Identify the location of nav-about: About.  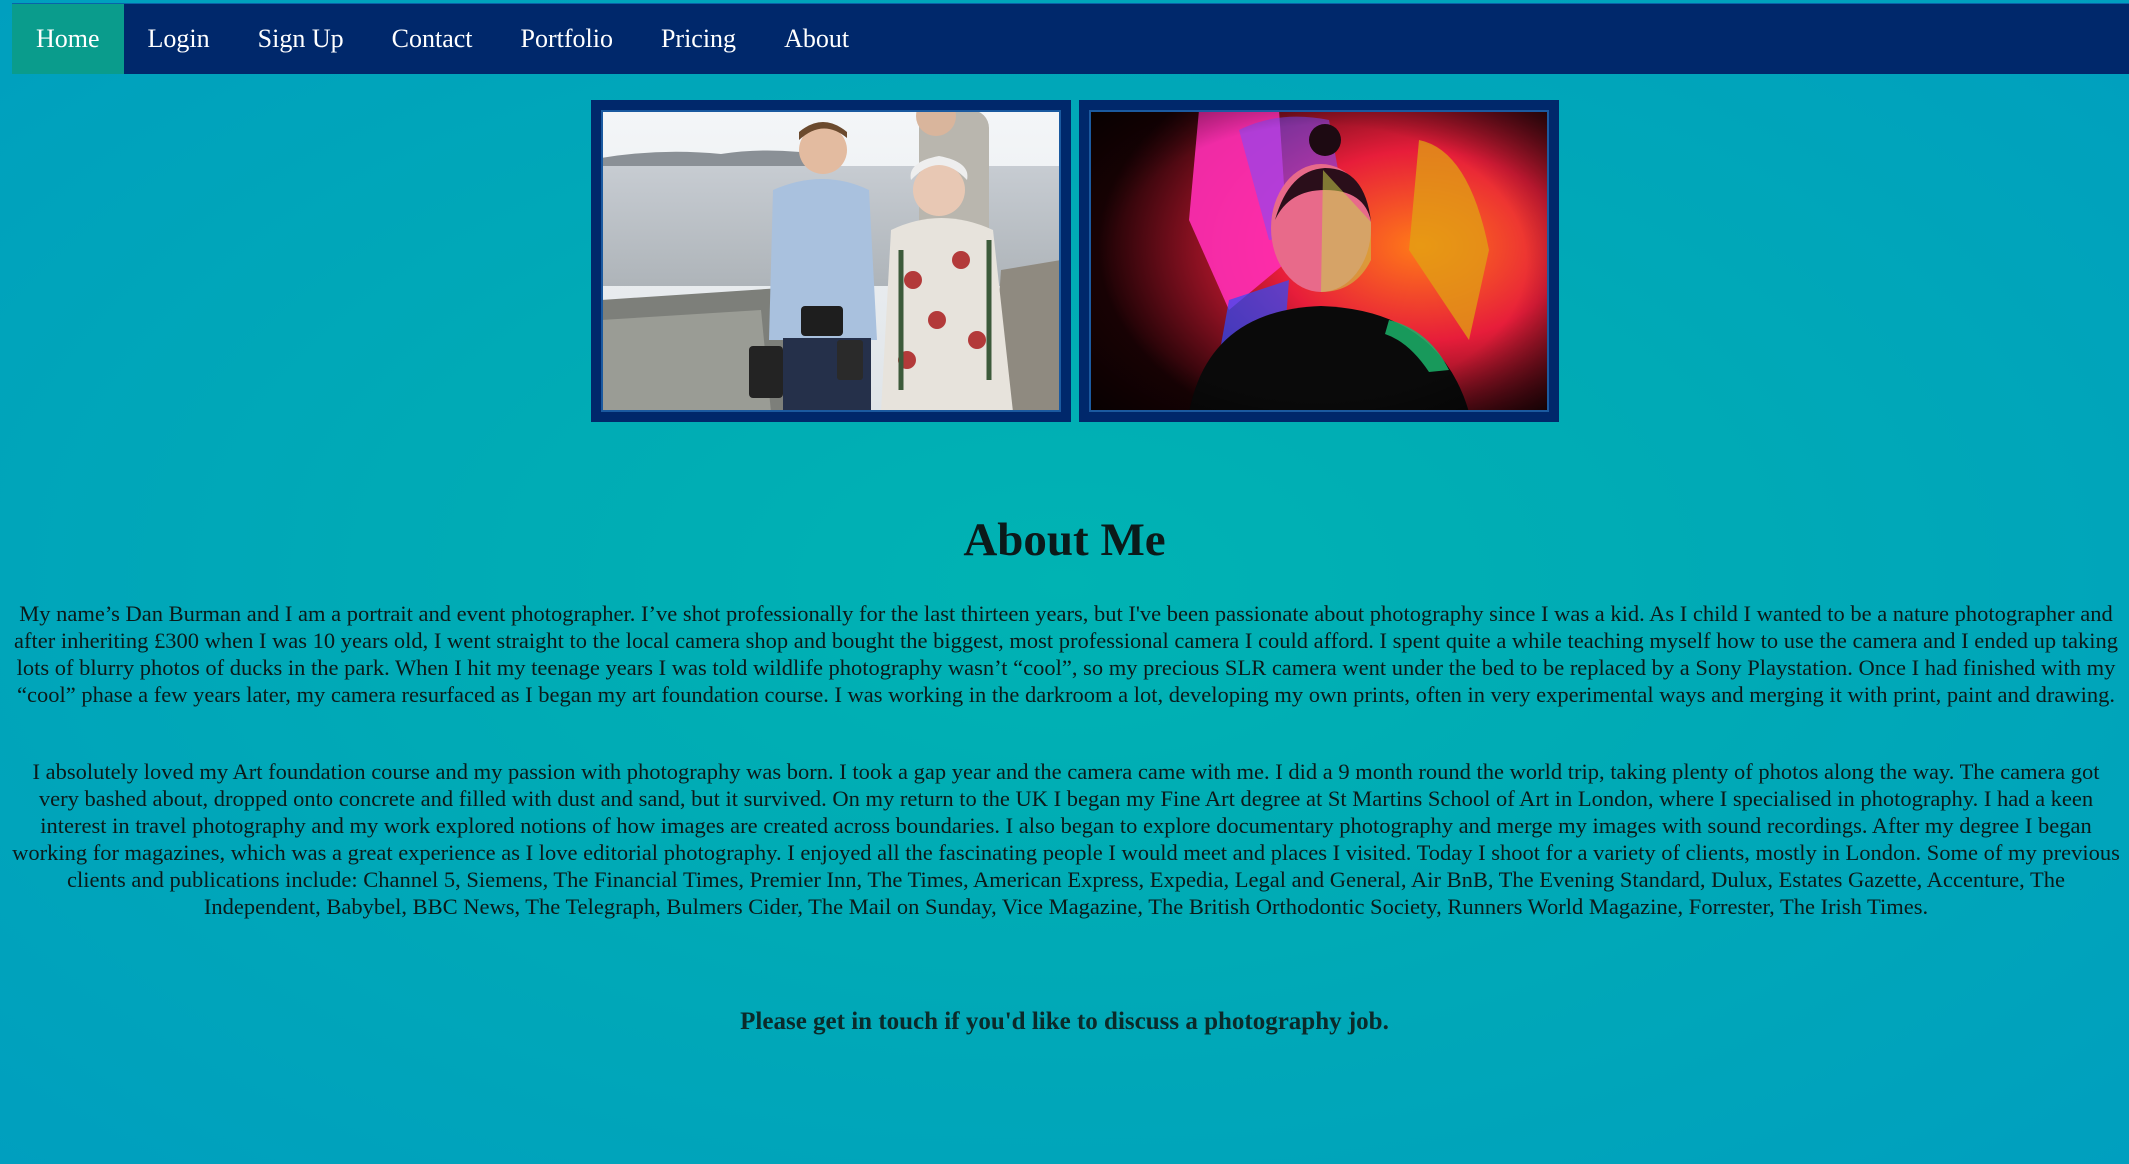
(816, 39).